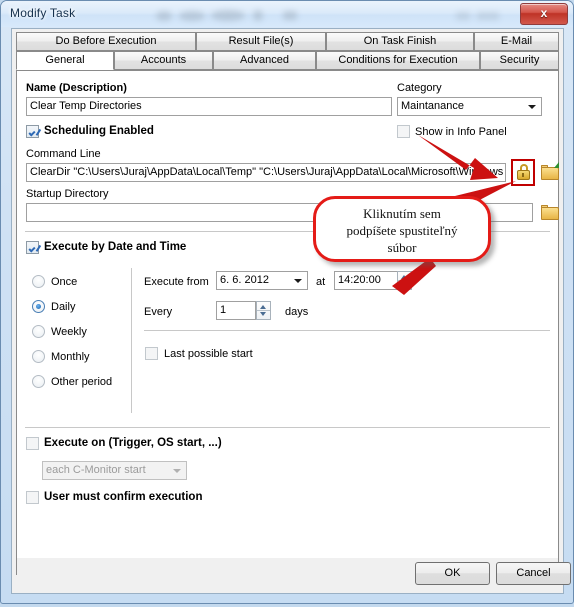  What do you see at coordinates (63, 307) in the screenshot?
I see `period-label-daily: Daily` at bounding box center [63, 307].